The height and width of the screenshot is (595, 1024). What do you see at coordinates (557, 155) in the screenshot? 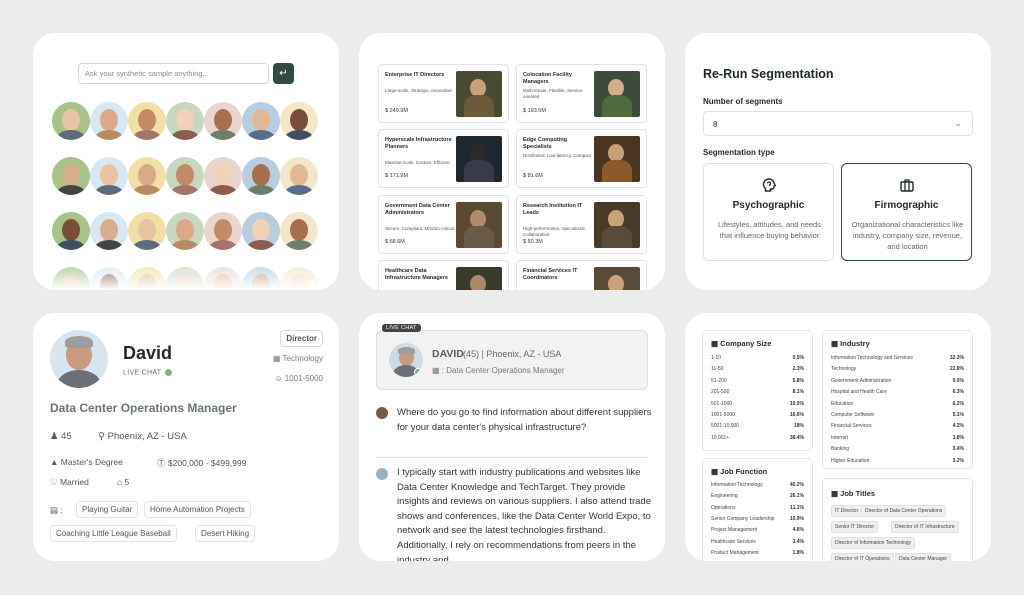
I see `segment-desc: Distributed, Low-latency, Compact` at bounding box center [557, 155].